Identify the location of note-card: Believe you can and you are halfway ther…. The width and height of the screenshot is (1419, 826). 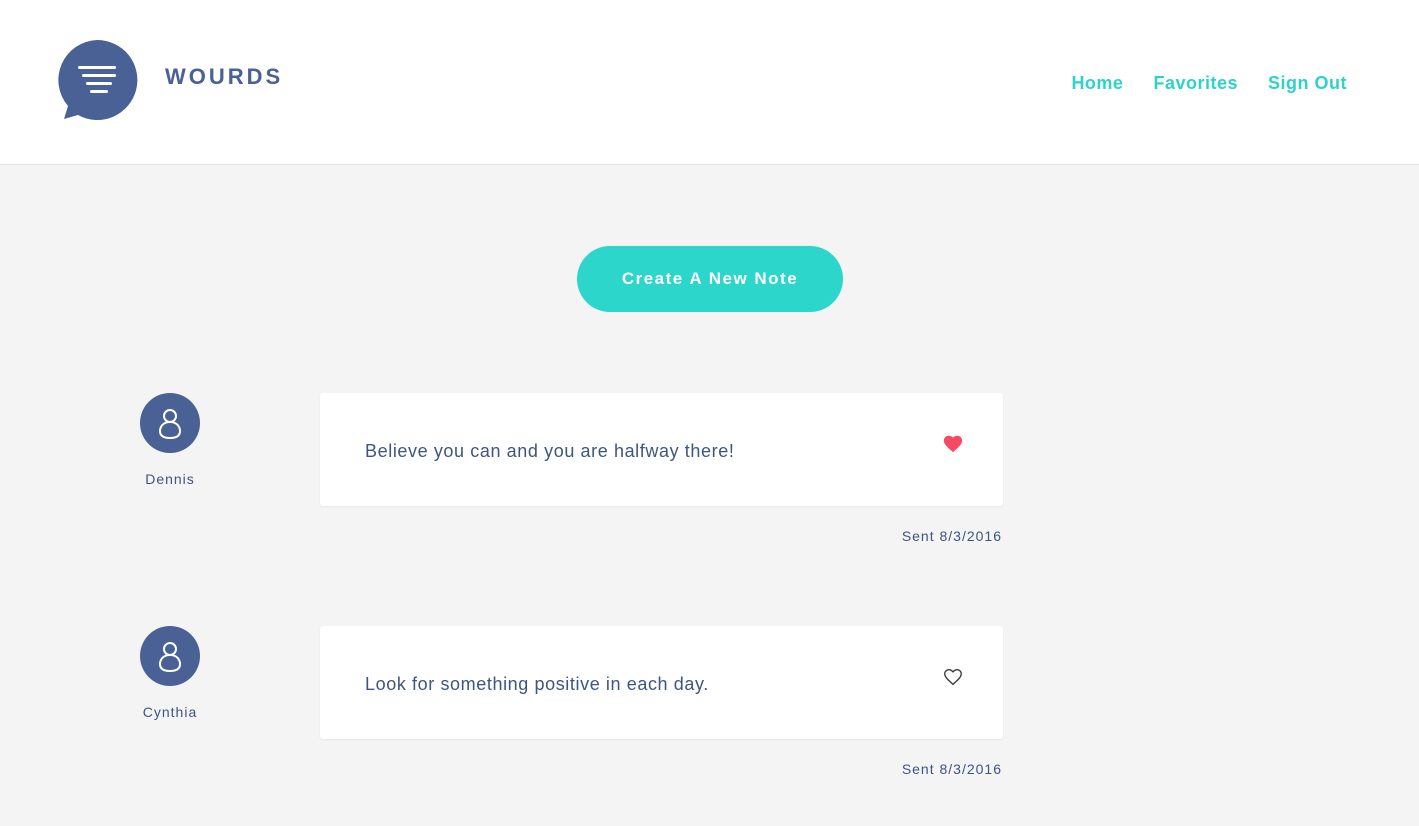
(661, 449).